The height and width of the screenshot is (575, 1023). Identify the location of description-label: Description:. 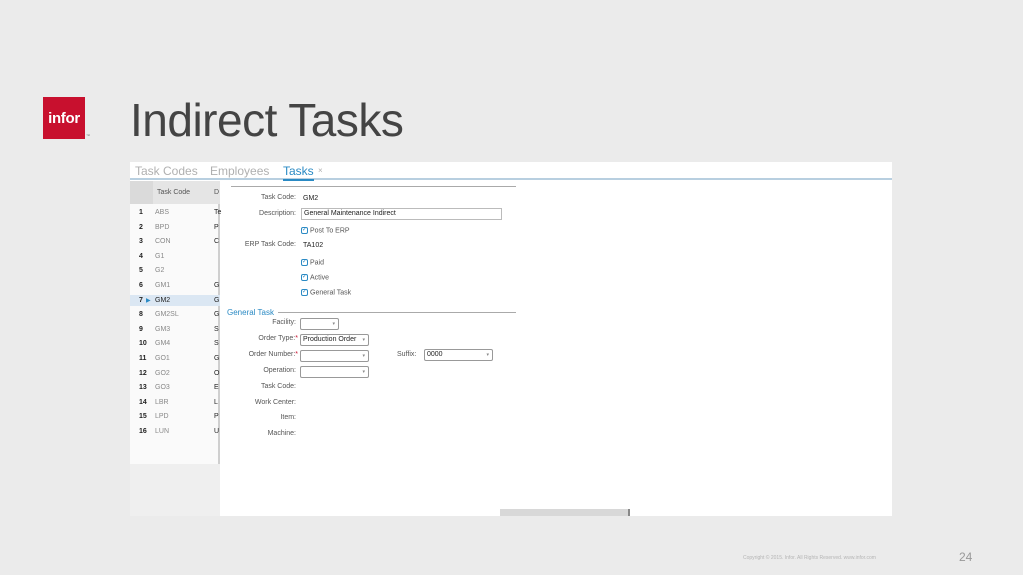
(277, 213).